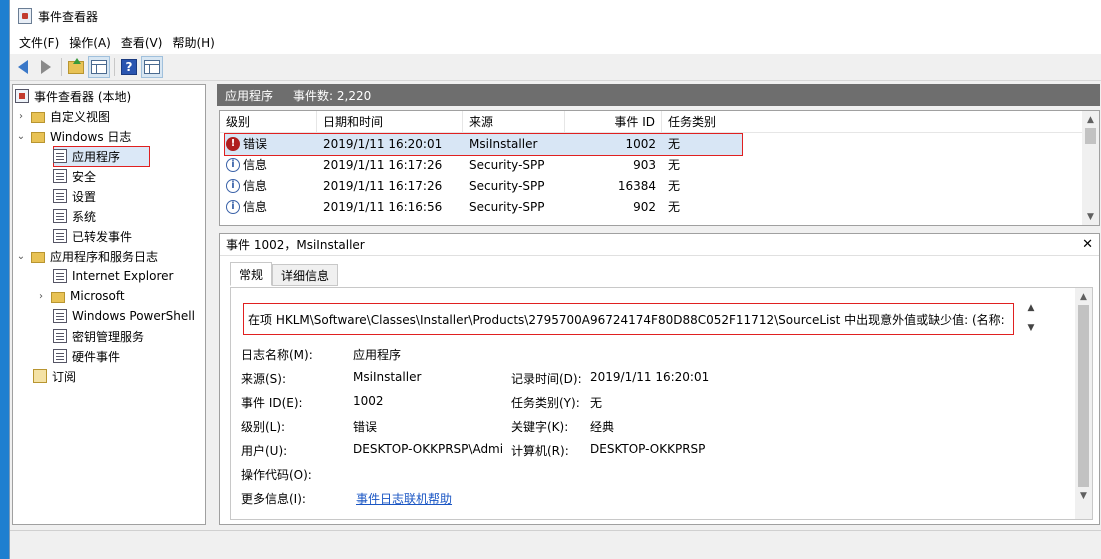 Image resolution: width=1101 pixels, height=559 pixels. What do you see at coordinates (96, 356) in the screenshot?
I see `tree-item-label: 硬件事件` at bounding box center [96, 356].